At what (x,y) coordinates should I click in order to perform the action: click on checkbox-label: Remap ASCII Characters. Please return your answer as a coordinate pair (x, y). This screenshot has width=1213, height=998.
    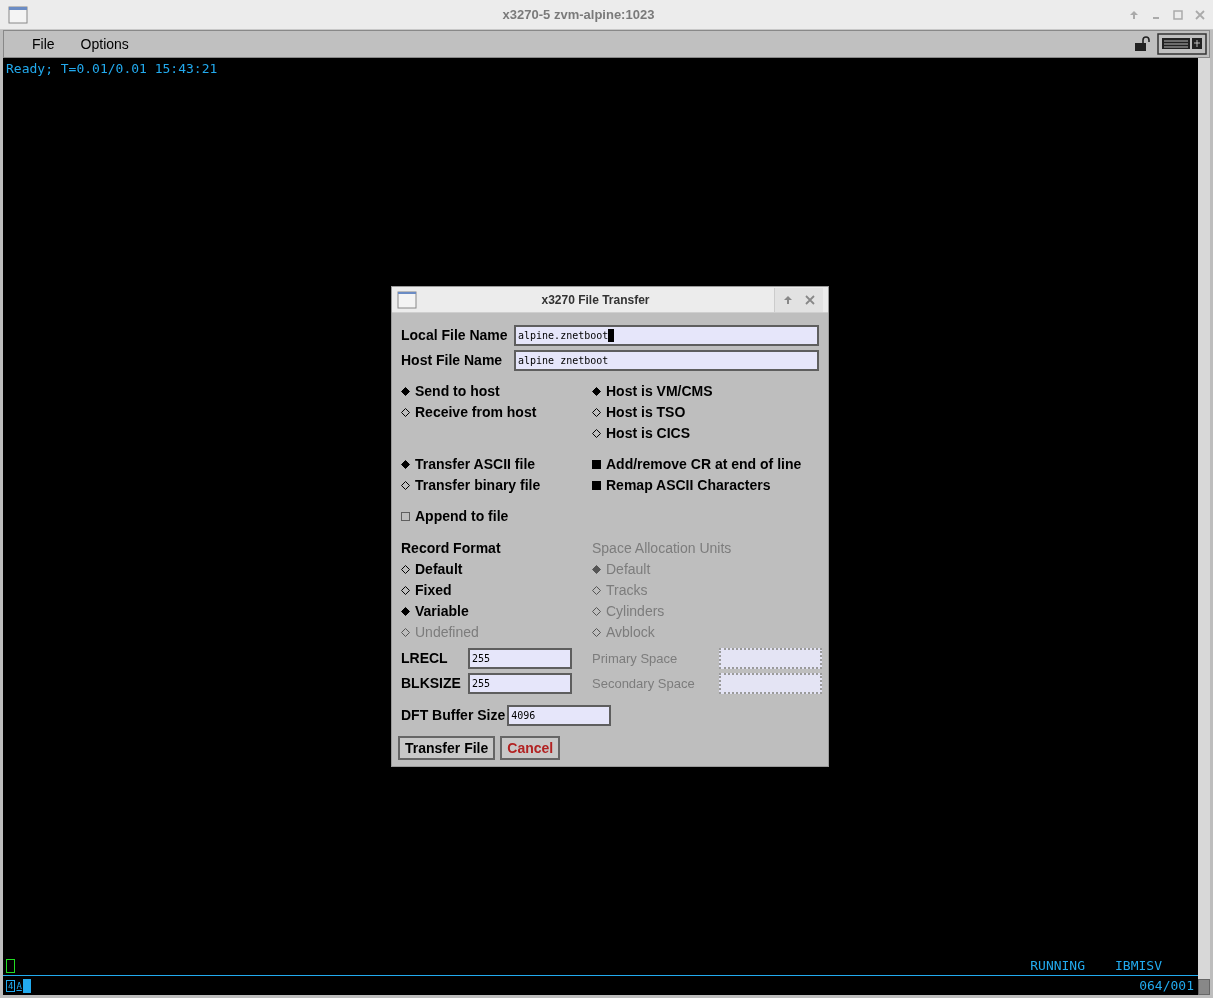
    Looking at the image, I should click on (688, 485).